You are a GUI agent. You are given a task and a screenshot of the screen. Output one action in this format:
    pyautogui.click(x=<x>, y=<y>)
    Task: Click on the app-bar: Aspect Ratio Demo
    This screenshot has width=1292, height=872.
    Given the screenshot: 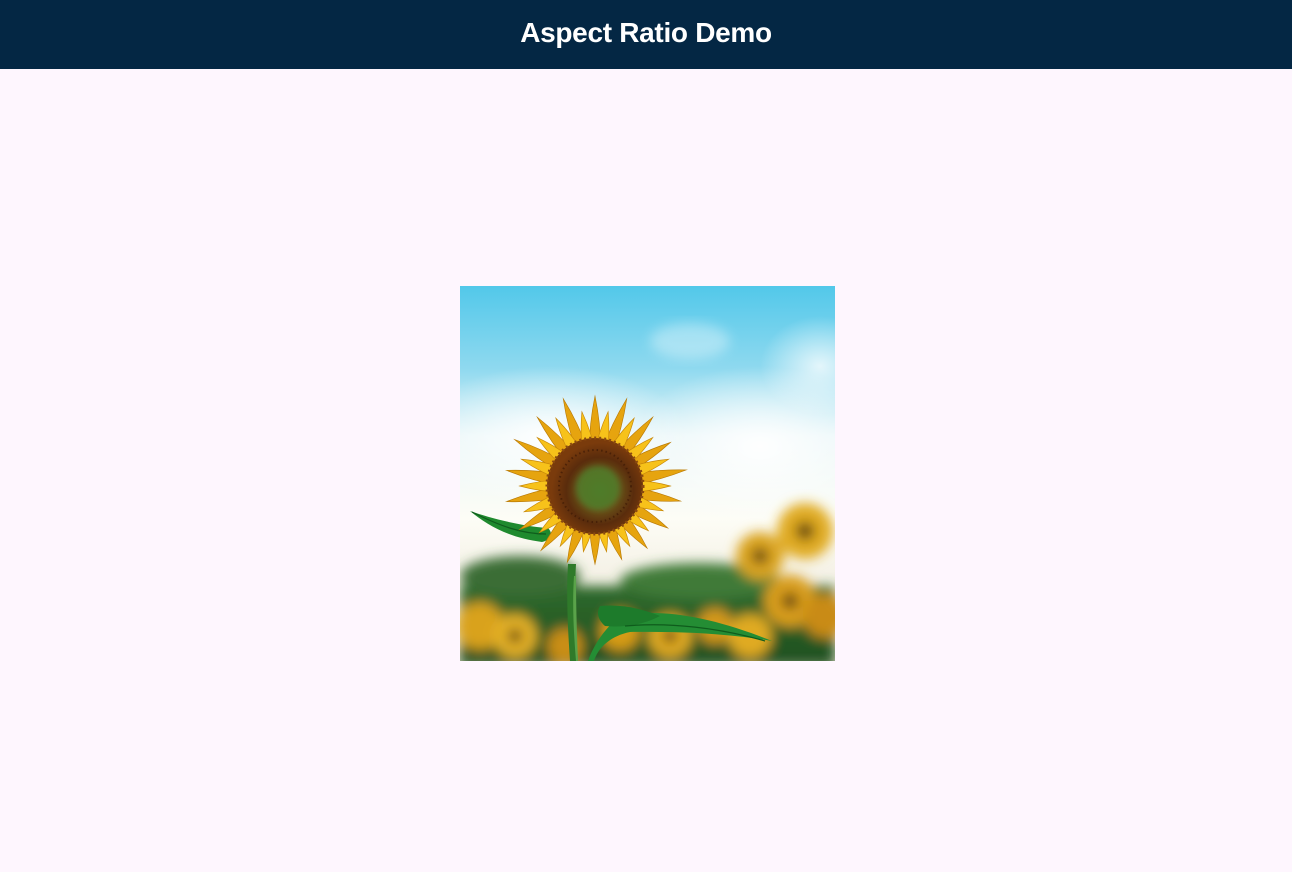 What is the action you would take?
    pyautogui.click(x=646, y=34)
    